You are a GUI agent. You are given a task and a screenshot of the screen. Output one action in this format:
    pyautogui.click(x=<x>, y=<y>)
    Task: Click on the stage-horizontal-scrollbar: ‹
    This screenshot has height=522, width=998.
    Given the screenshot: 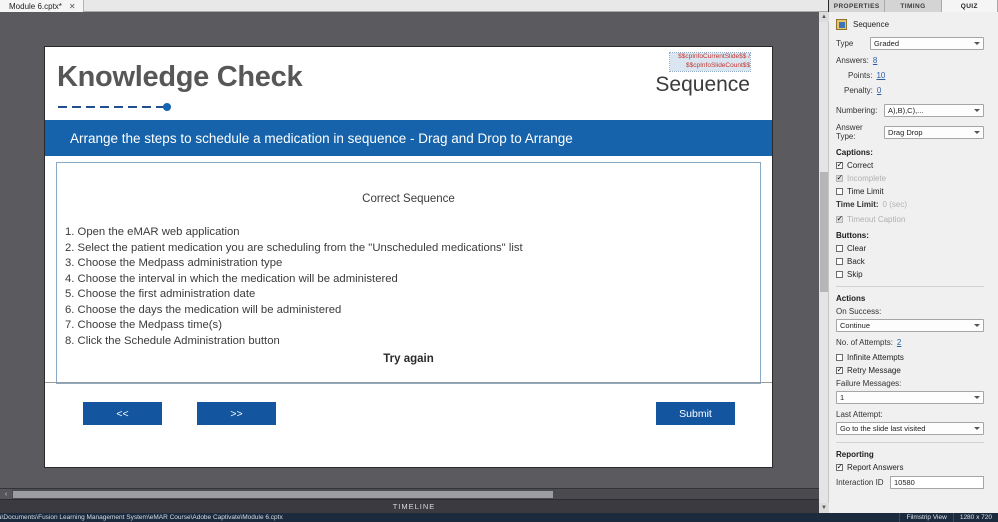 What is the action you would take?
    pyautogui.click(x=414, y=494)
    